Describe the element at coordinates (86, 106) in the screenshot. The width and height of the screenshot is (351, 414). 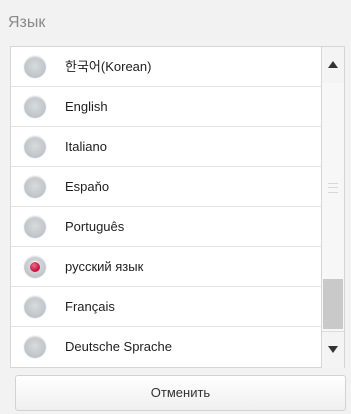
I see `language-label: English` at that location.